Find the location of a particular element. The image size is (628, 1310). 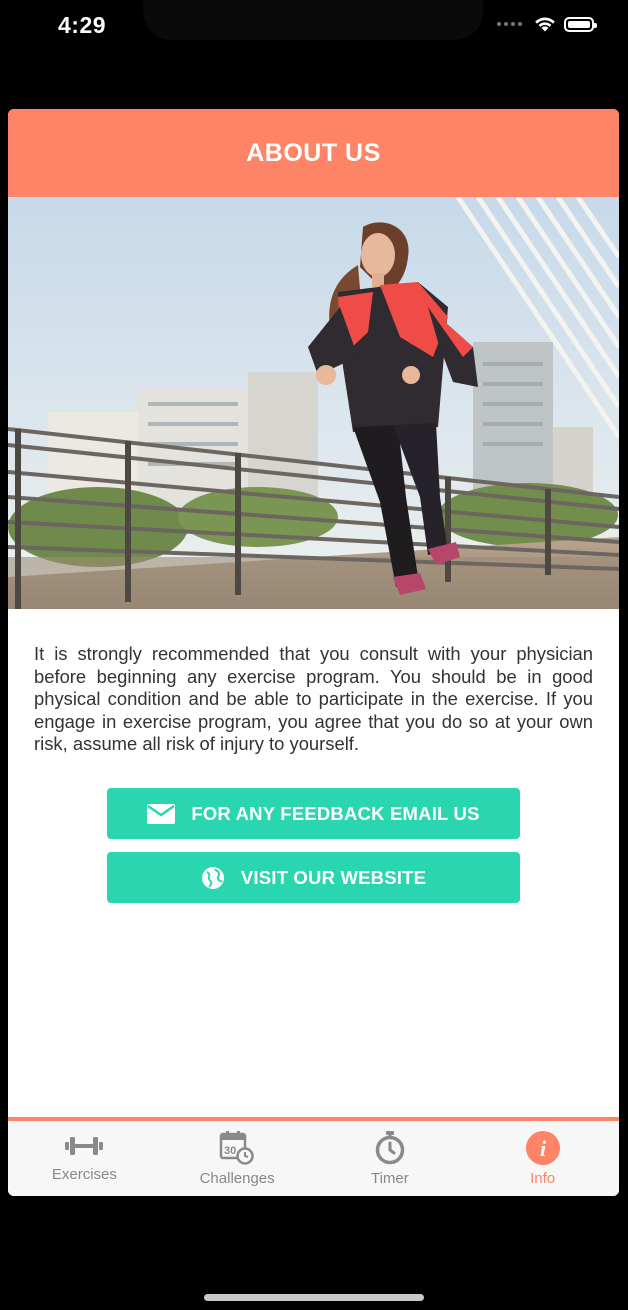

page-title: ABOUT US is located at coordinates (313, 152).